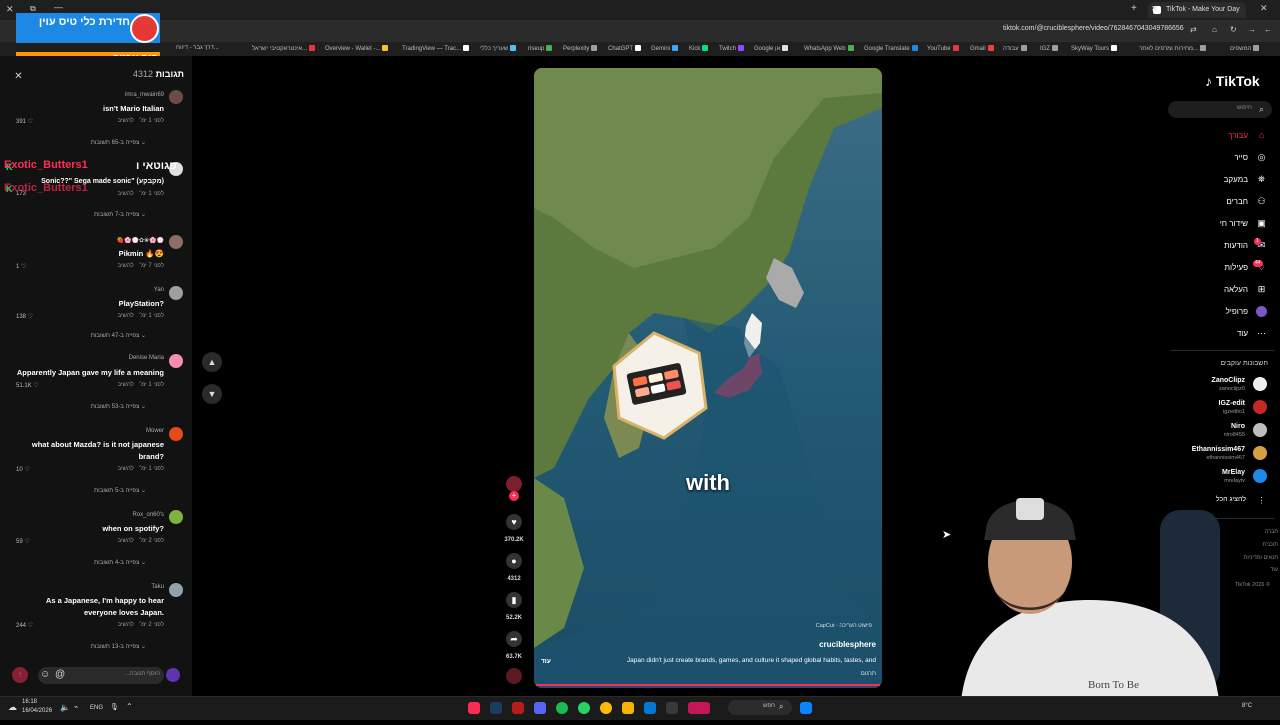 The height and width of the screenshot is (725, 1280). Describe the element at coordinates (625, 48) in the screenshot. I see `bookmark-item: ChatGPT` at that location.